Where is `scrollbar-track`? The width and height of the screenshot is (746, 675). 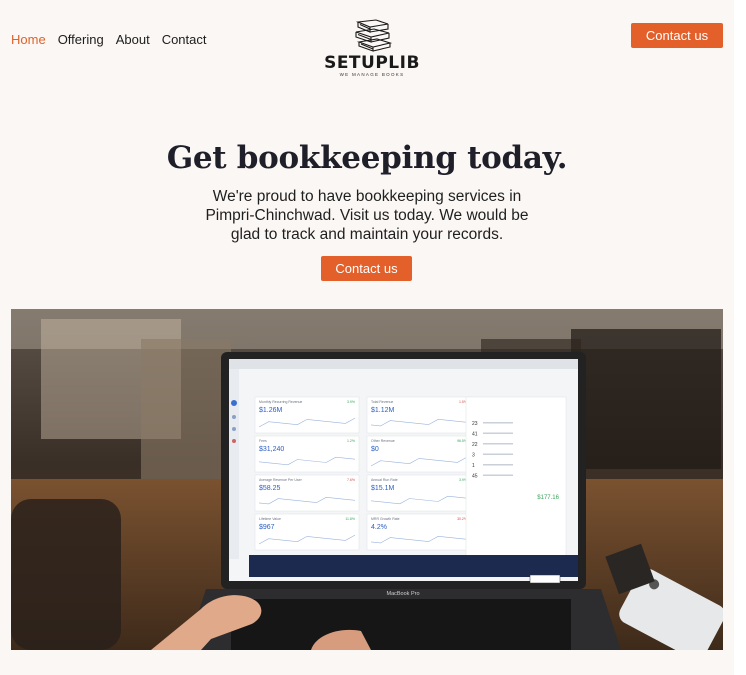 scrollbar-track is located at coordinates (740, 337).